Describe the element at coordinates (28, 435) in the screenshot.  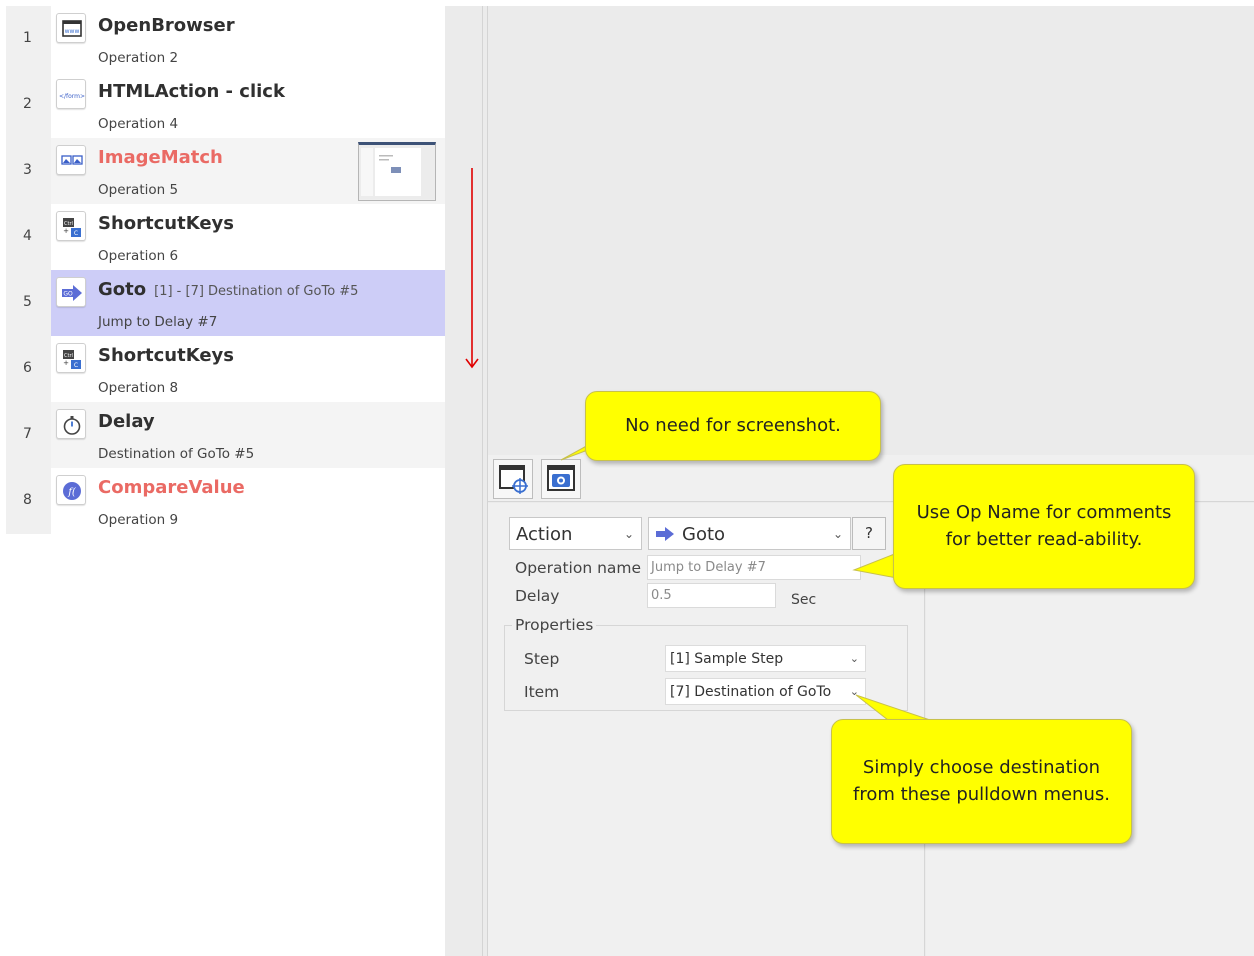
I see `row-number: 7` at that location.